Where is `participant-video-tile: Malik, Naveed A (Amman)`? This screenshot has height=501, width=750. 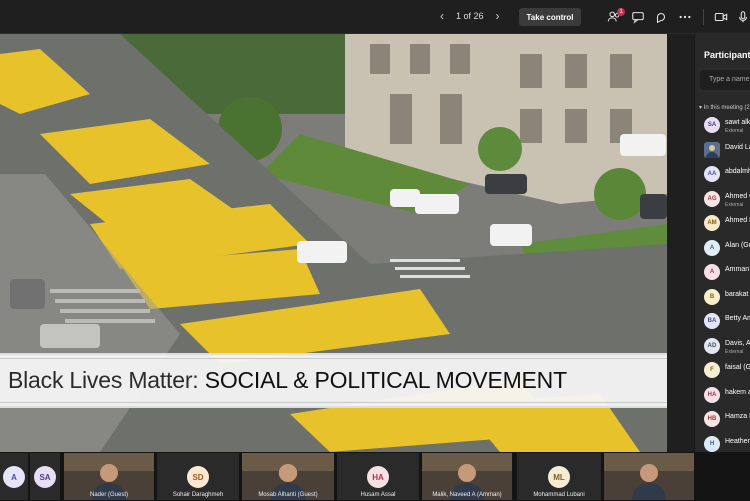 participant-video-tile: Malik, Naveed A (Amman) is located at coordinates (467, 476).